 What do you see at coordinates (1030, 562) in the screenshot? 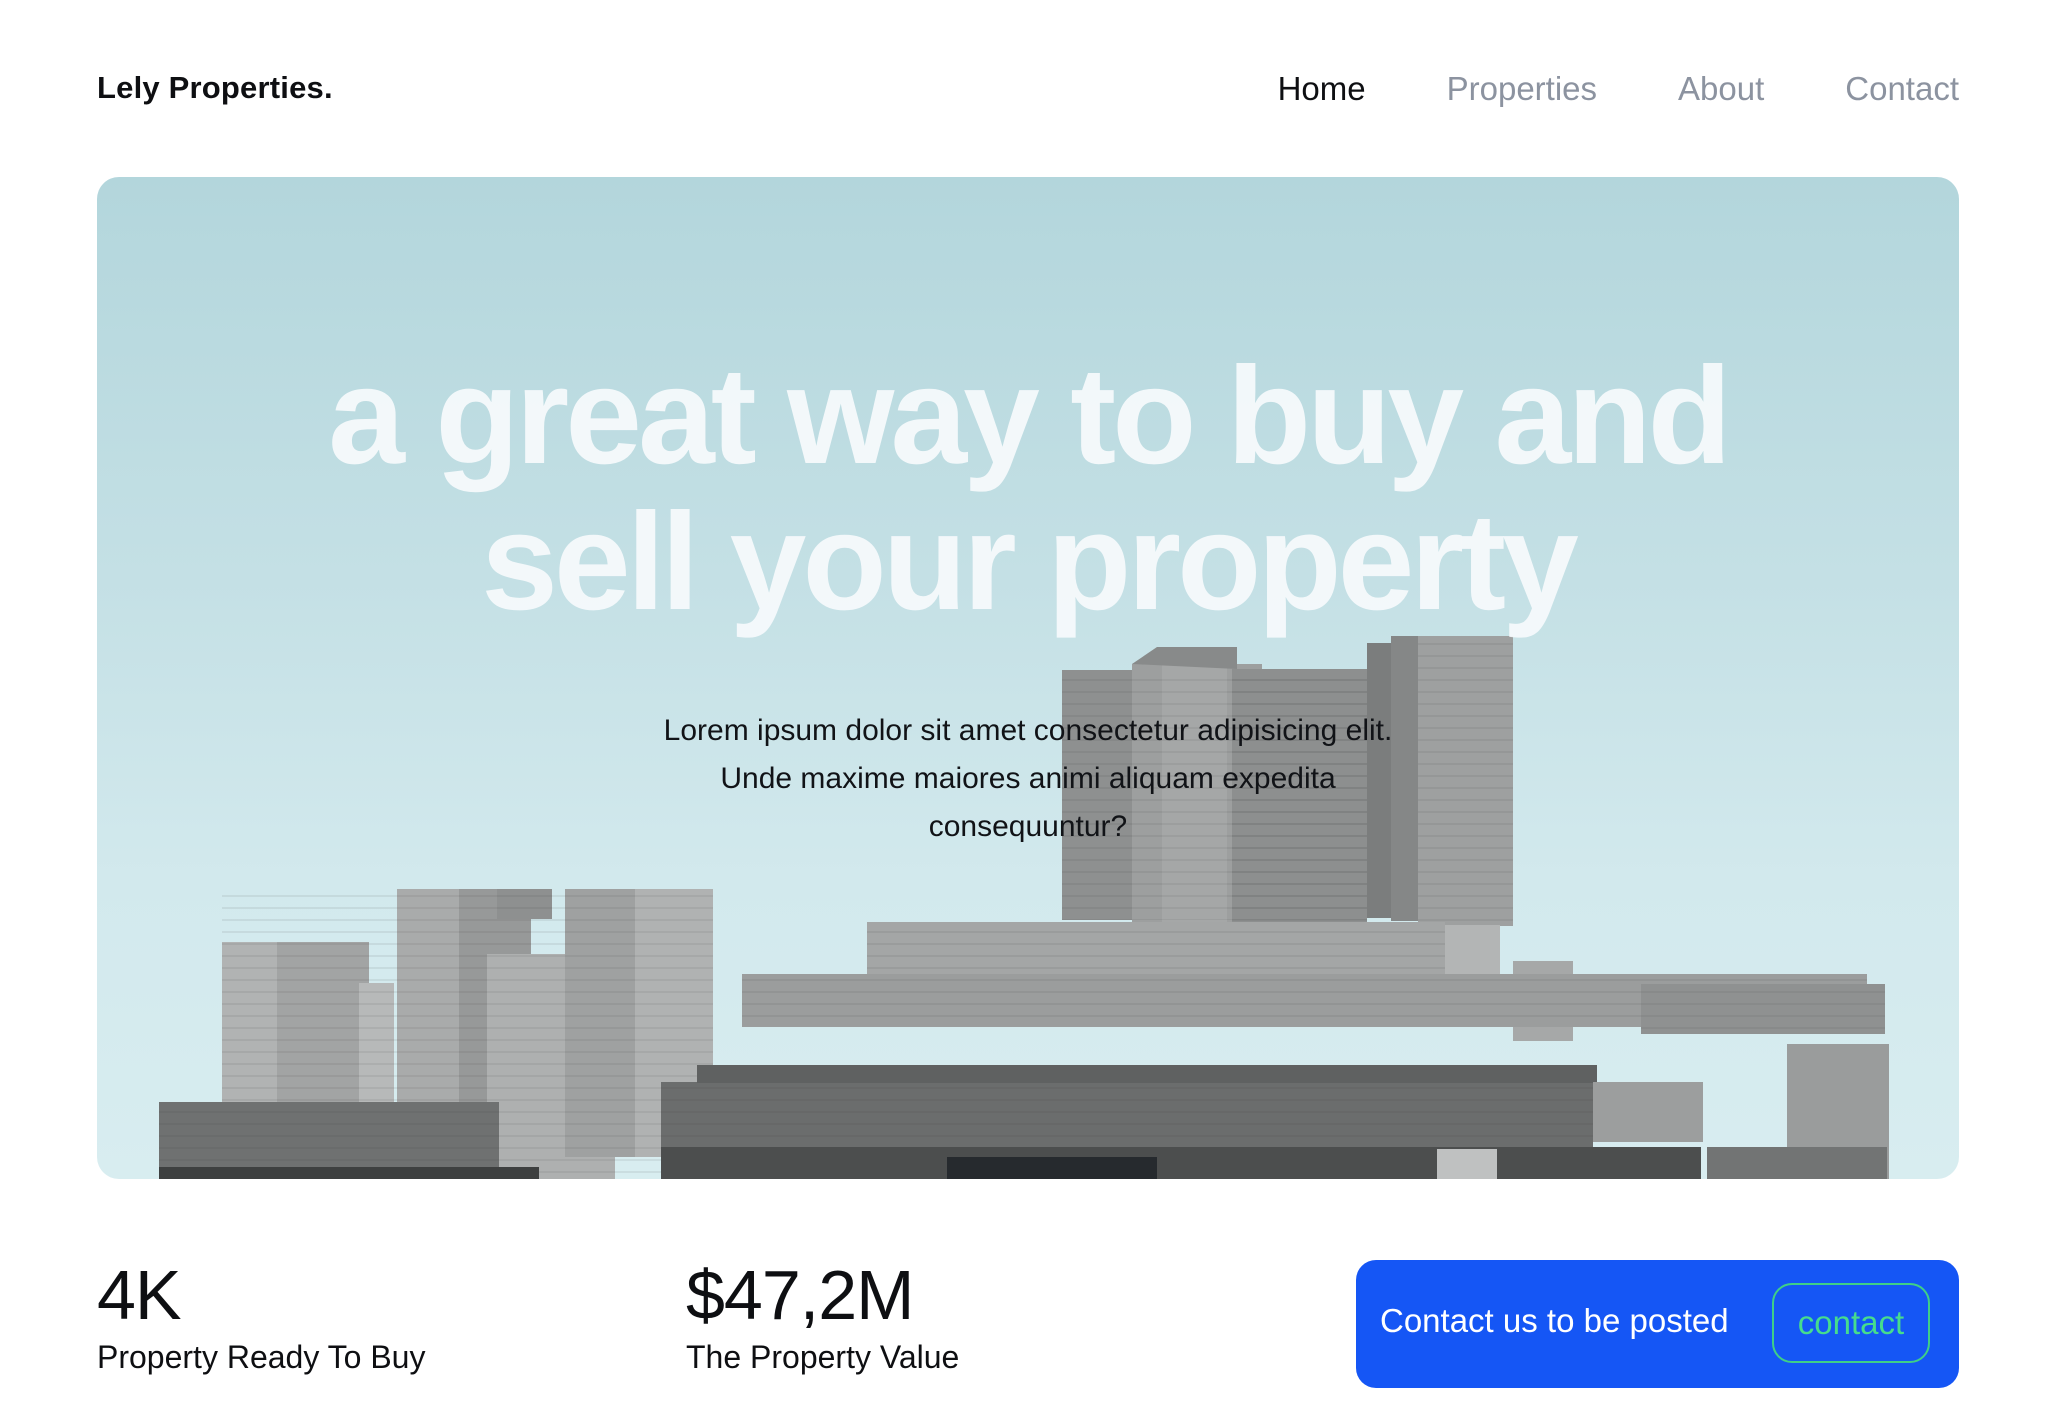
I see `hero-title-line-2: sell your property` at bounding box center [1030, 562].